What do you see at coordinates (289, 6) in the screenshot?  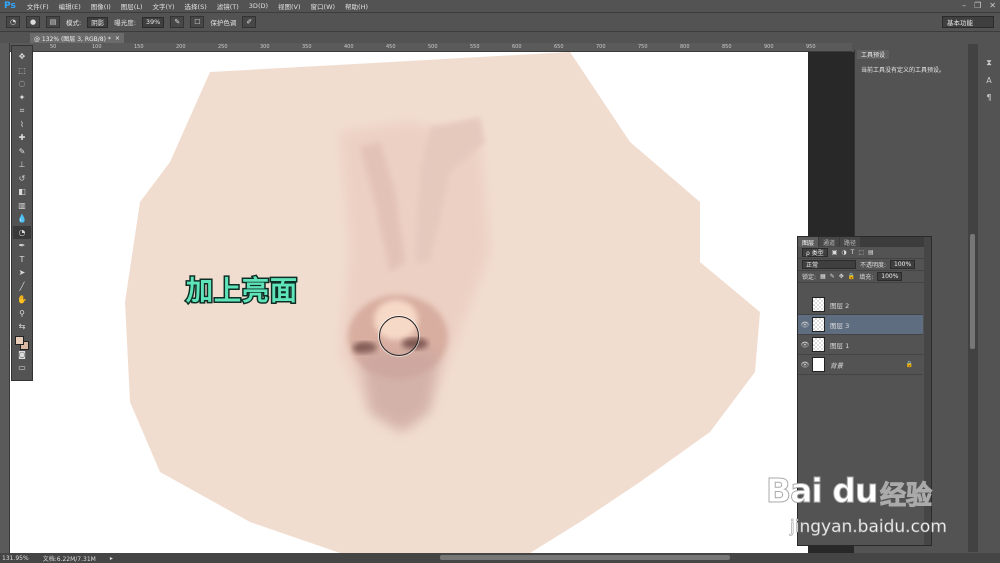 I see `menu-view: 视图(V)` at bounding box center [289, 6].